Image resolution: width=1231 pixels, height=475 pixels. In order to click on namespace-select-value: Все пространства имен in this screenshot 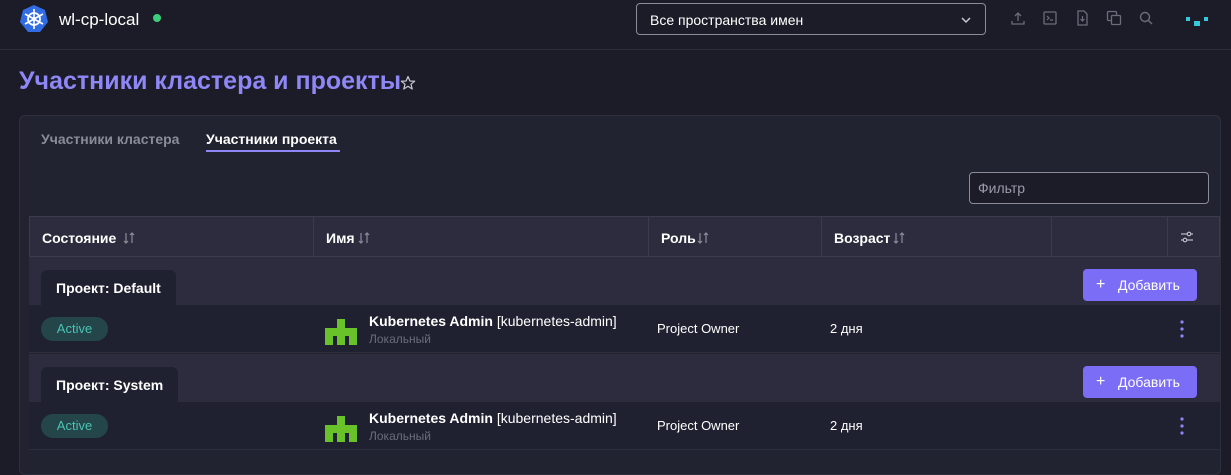, I will do `click(727, 20)`.